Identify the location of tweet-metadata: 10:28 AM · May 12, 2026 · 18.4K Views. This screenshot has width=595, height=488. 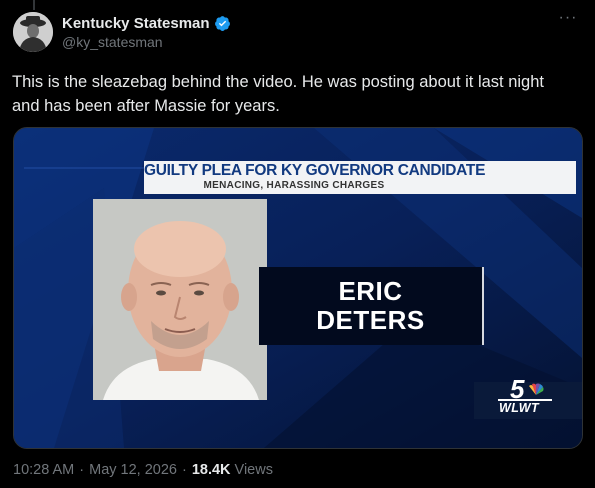
(143, 470).